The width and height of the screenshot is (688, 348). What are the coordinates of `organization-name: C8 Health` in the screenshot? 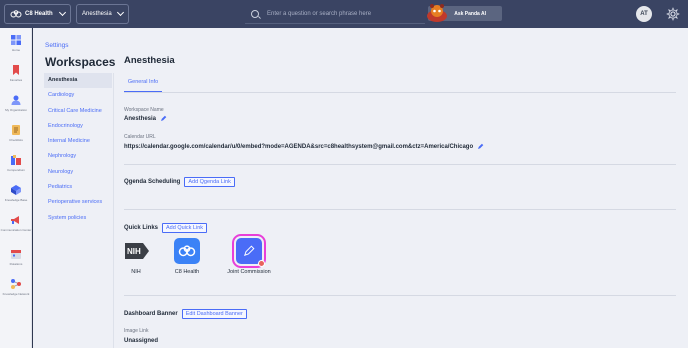 It's located at (39, 14).